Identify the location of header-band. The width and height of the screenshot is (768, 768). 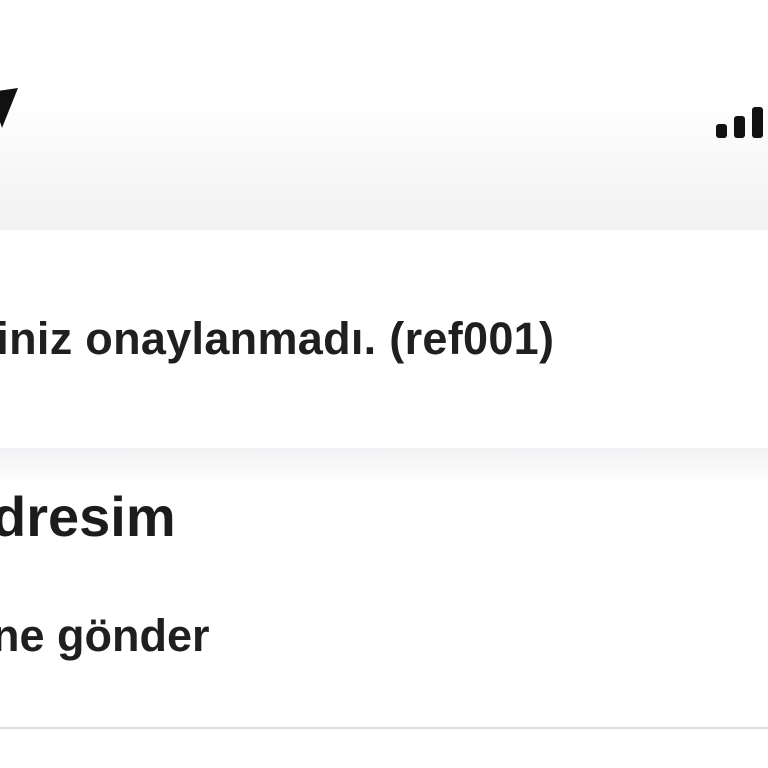
(384, 204).